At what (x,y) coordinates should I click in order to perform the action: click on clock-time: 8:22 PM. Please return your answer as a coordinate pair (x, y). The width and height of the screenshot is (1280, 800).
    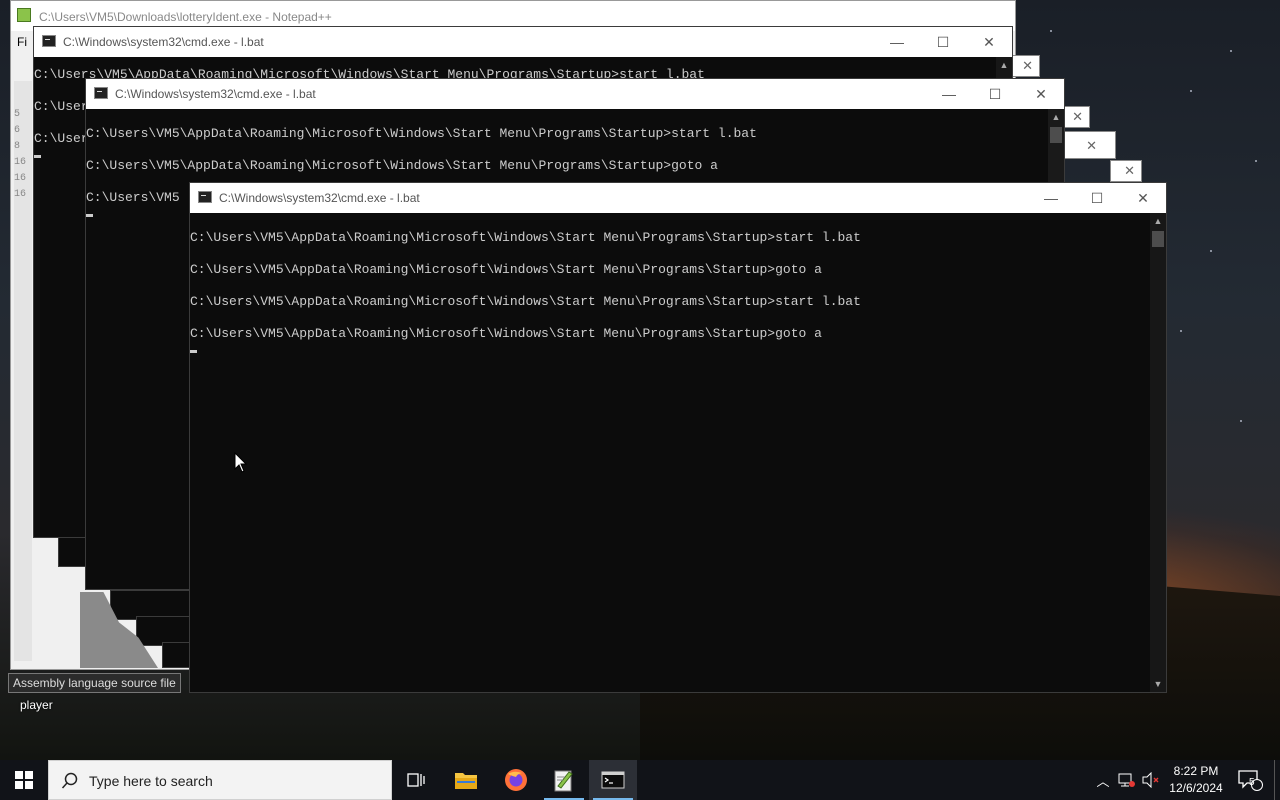
    Looking at the image, I should click on (1196, 771).